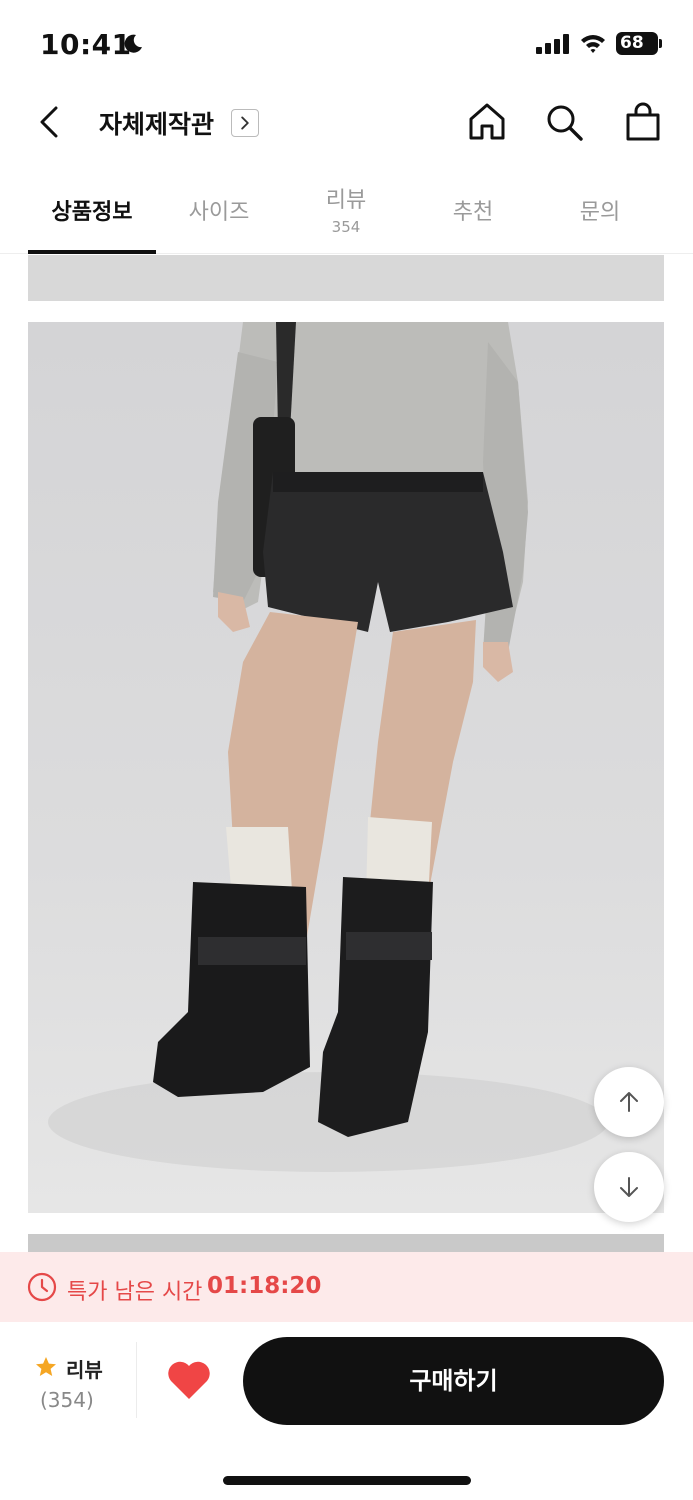 This screenshot has height=1500, width=693. Describe the element at coordinates (660, 43) in the screenshot. I see `battery-tip` at that location.